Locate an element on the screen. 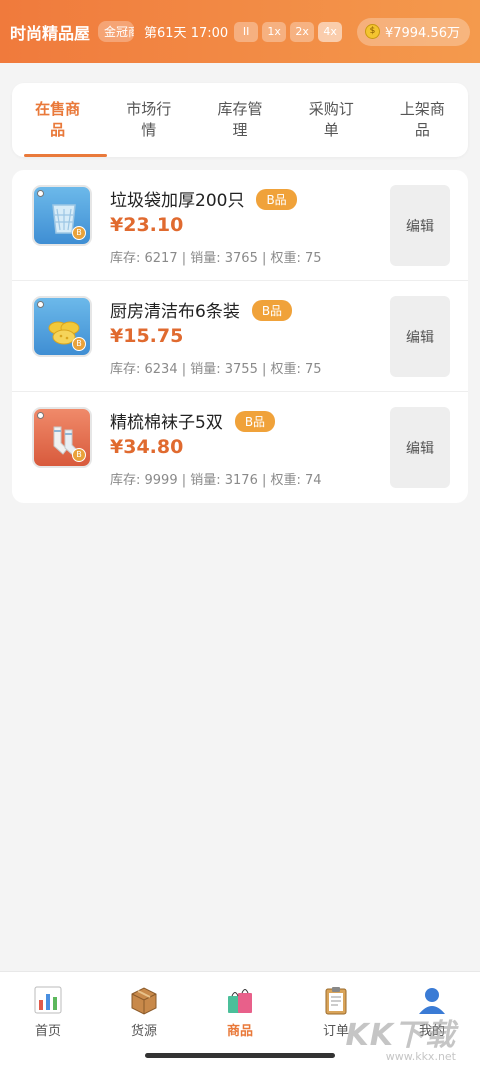  product-name: 垃圾袋加厚200只 B品 is located at coordinates (203, 198).